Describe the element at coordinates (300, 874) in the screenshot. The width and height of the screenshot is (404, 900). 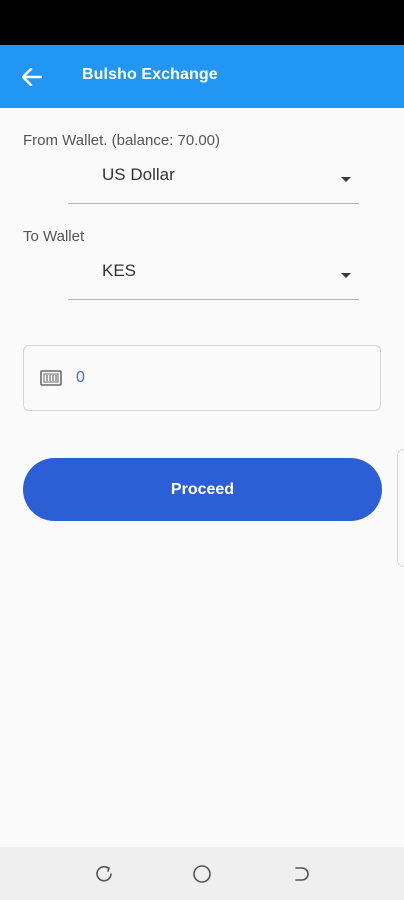
I see `nav-back-icon` at that location.